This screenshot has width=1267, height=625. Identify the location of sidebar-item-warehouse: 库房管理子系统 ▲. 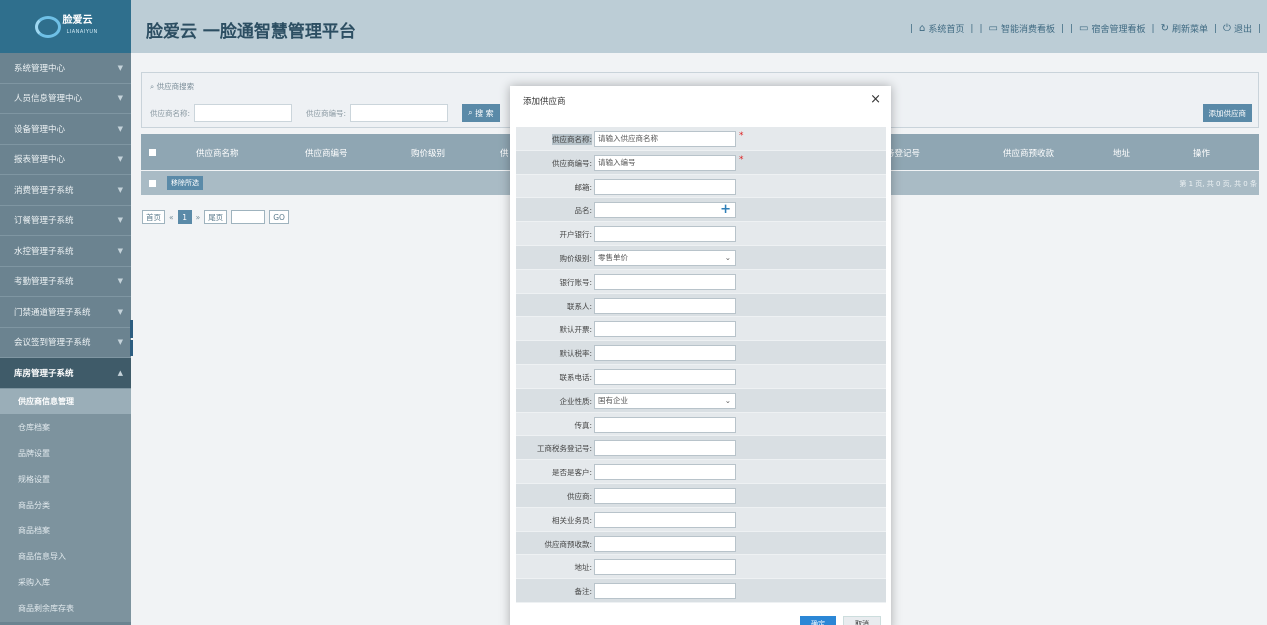
(65, 373).